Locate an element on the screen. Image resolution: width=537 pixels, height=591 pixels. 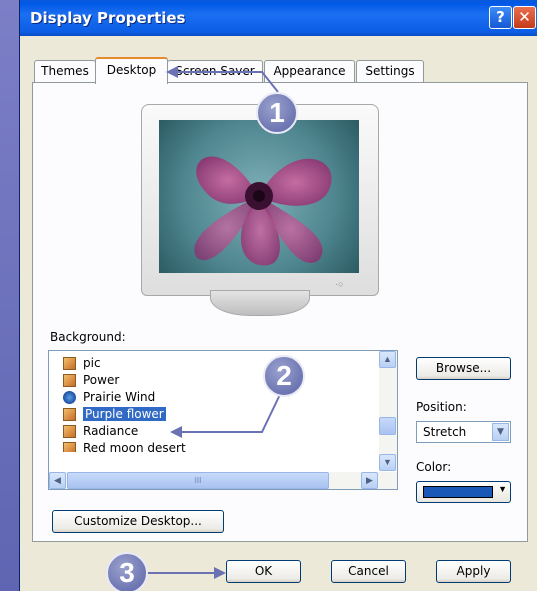
position-label: Position: is located at coordinates (441, 407).